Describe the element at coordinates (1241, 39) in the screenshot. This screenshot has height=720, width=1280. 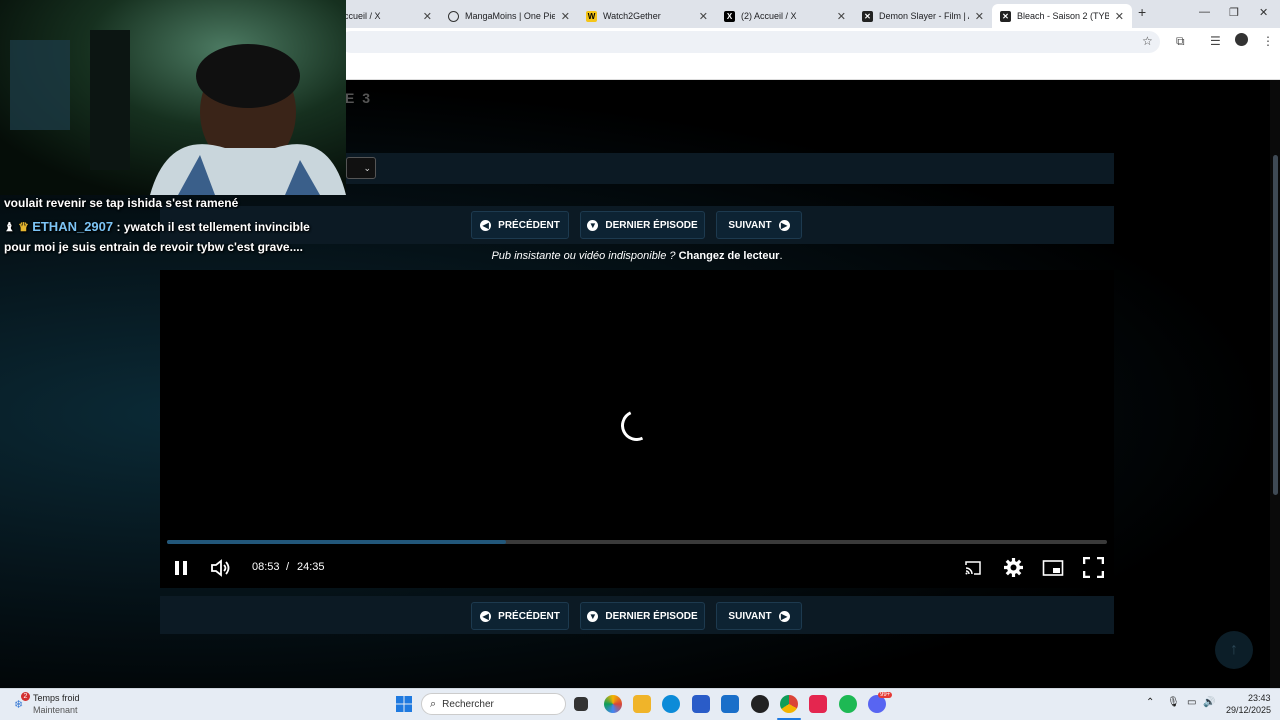
I see `profile-avatar` at that location.